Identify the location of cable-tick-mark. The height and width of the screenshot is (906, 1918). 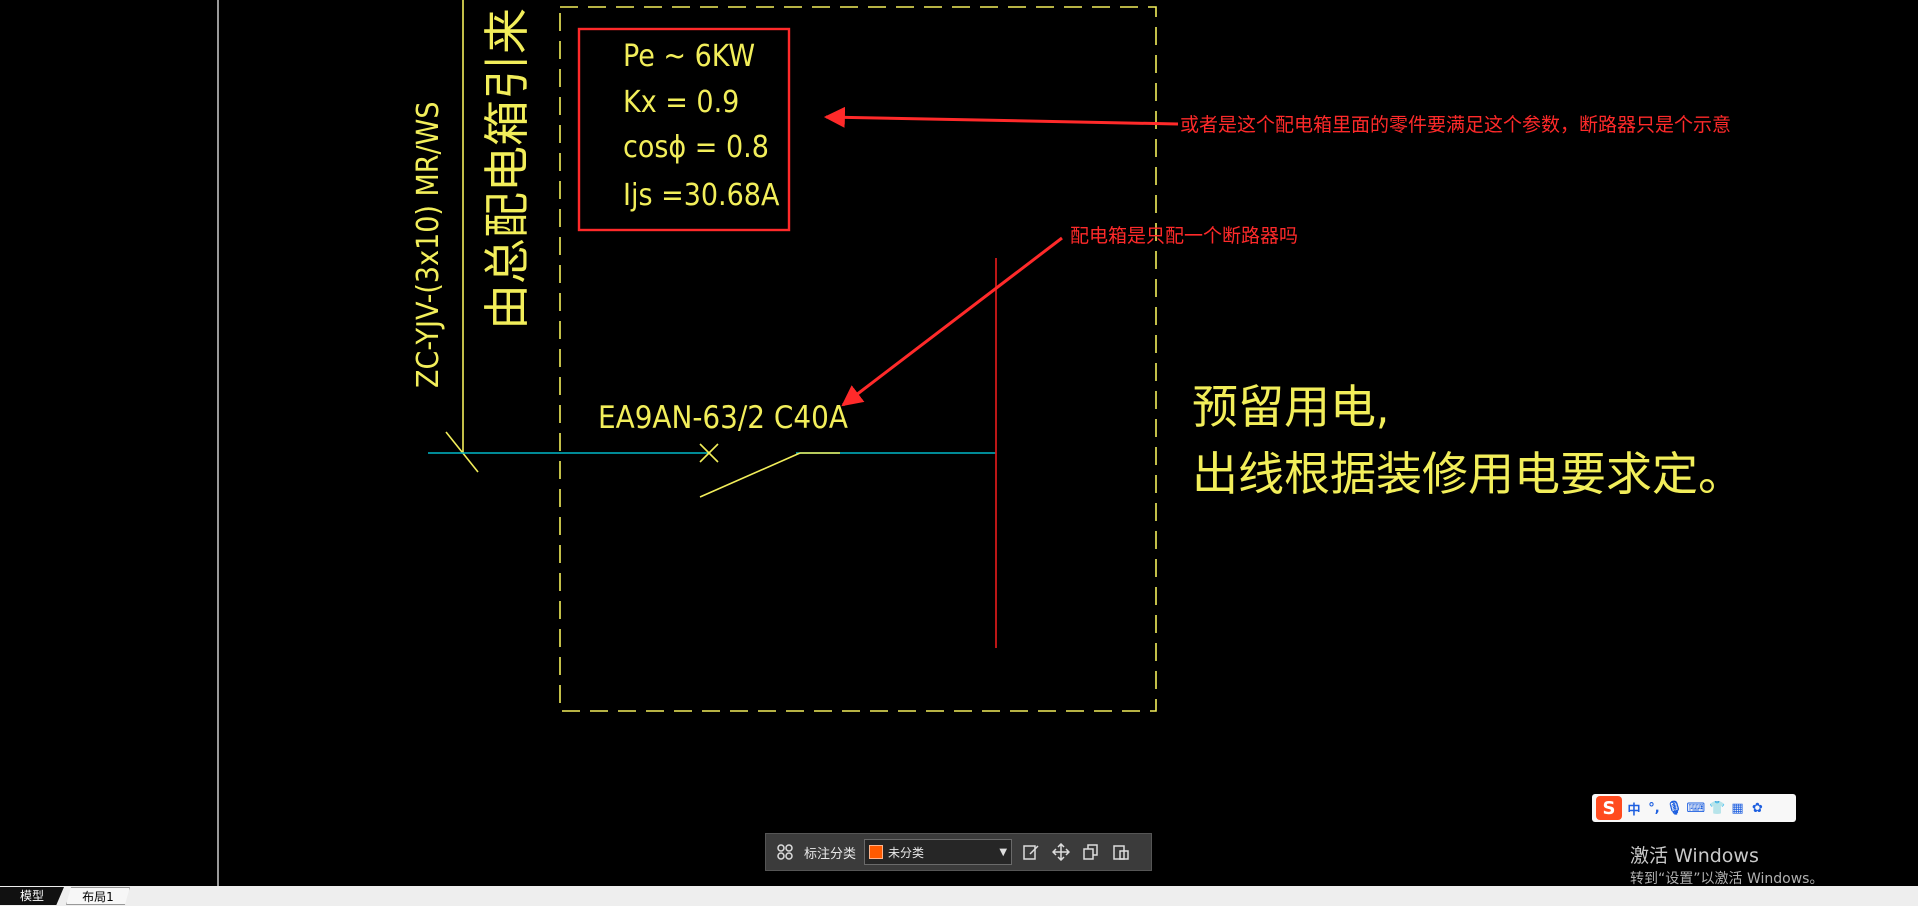
(462, 452).